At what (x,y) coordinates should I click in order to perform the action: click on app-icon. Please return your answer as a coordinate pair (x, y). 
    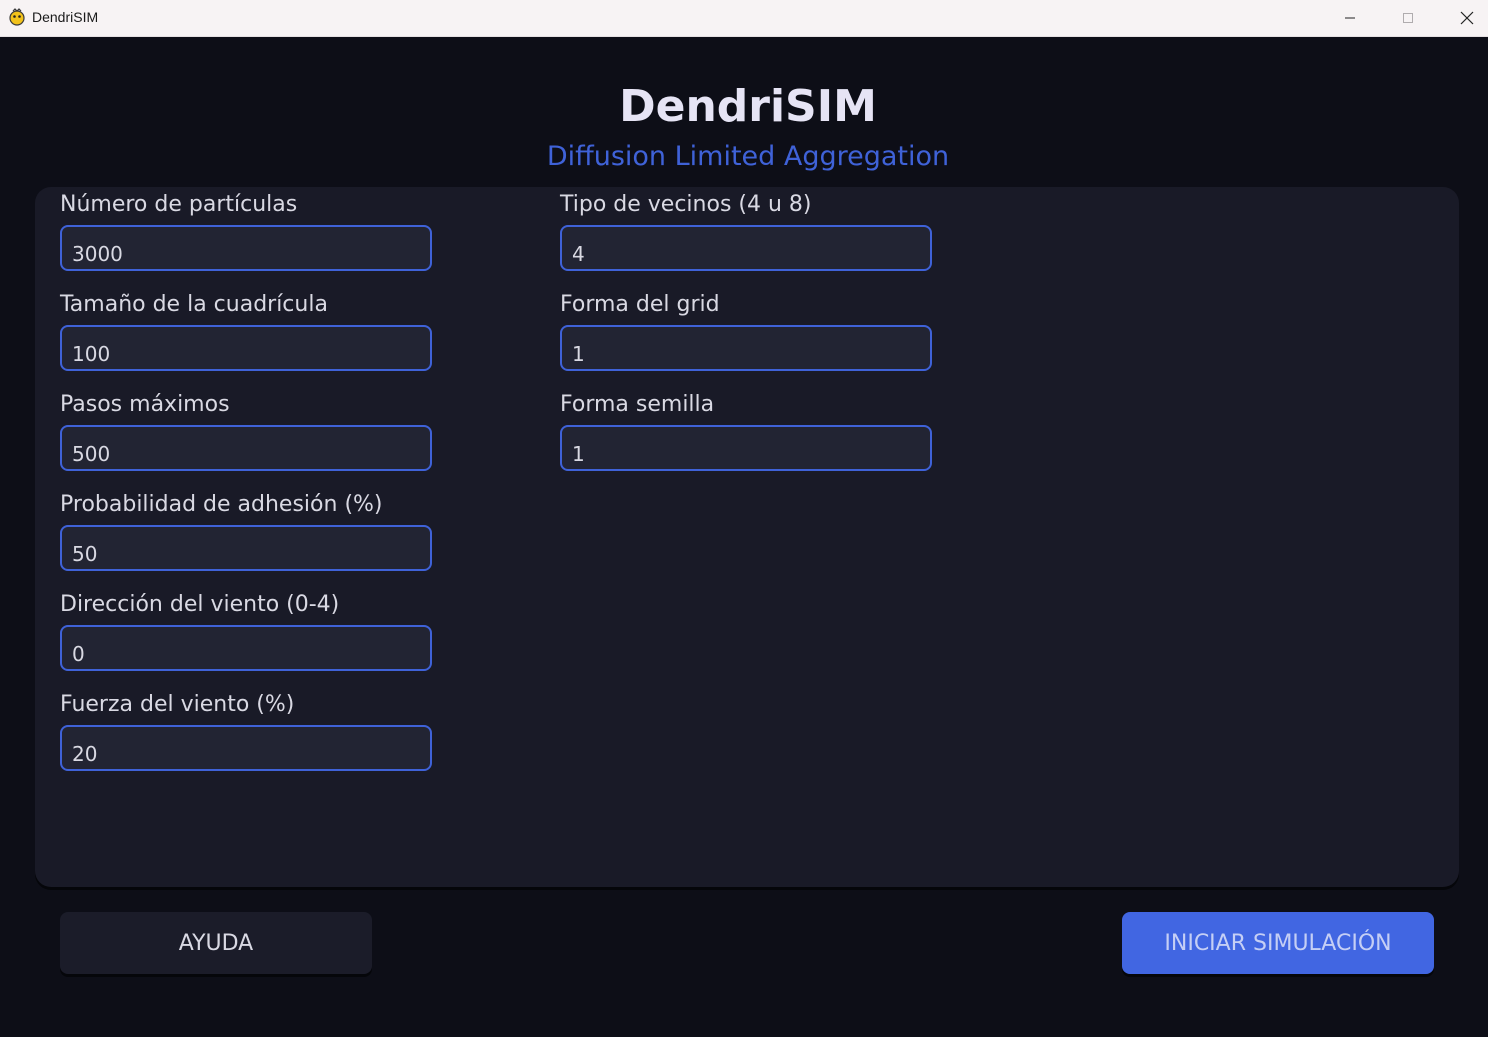
    Looking at the image, I should click on (17, 17).